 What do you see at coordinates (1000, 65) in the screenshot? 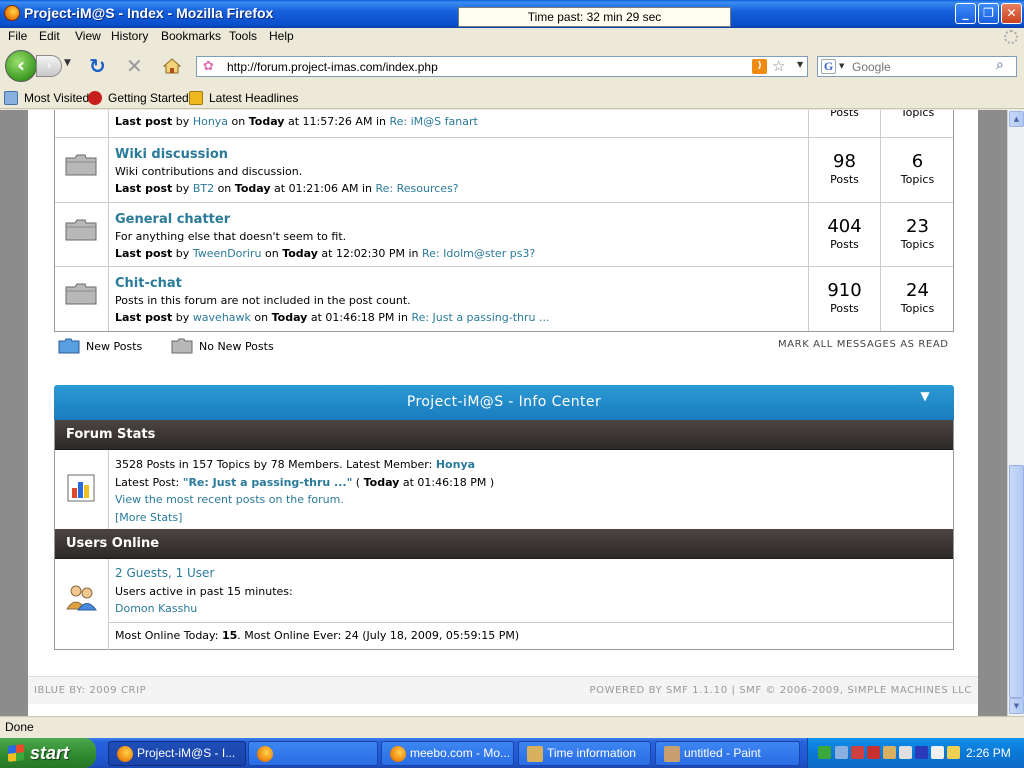
I see `search-magnifier-icon: ⌕` at bounding box center [1000, 65].